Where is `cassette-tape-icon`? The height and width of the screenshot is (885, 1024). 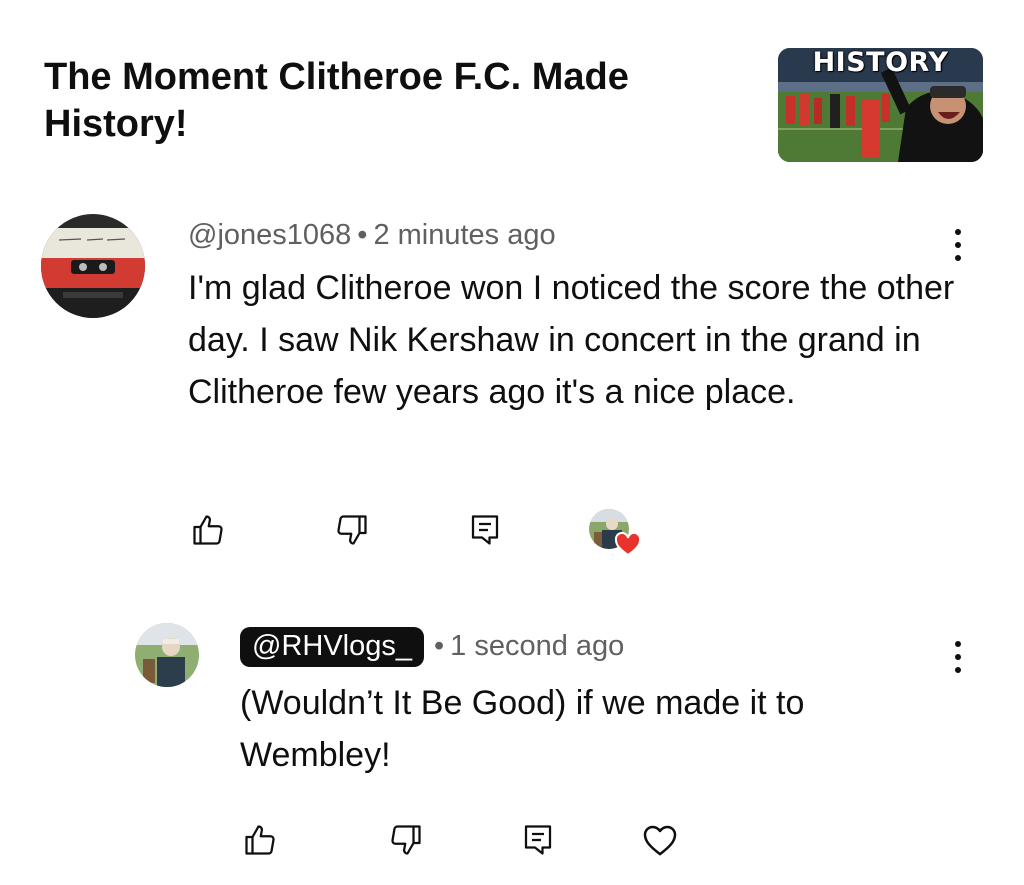 cassette-tape-icon is located at coordinates (93, 266).